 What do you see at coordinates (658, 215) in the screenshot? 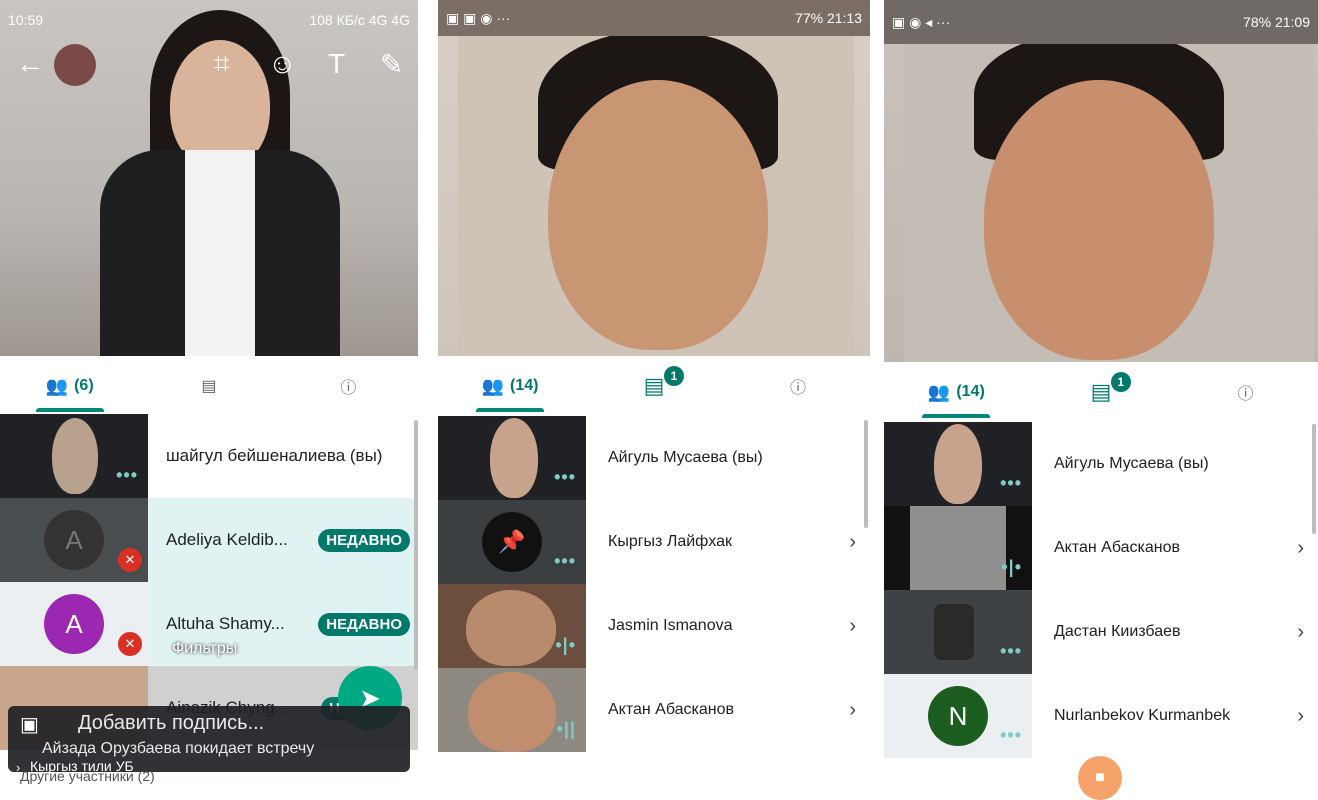
I see `participant-face` at bounding box center [658, 215].